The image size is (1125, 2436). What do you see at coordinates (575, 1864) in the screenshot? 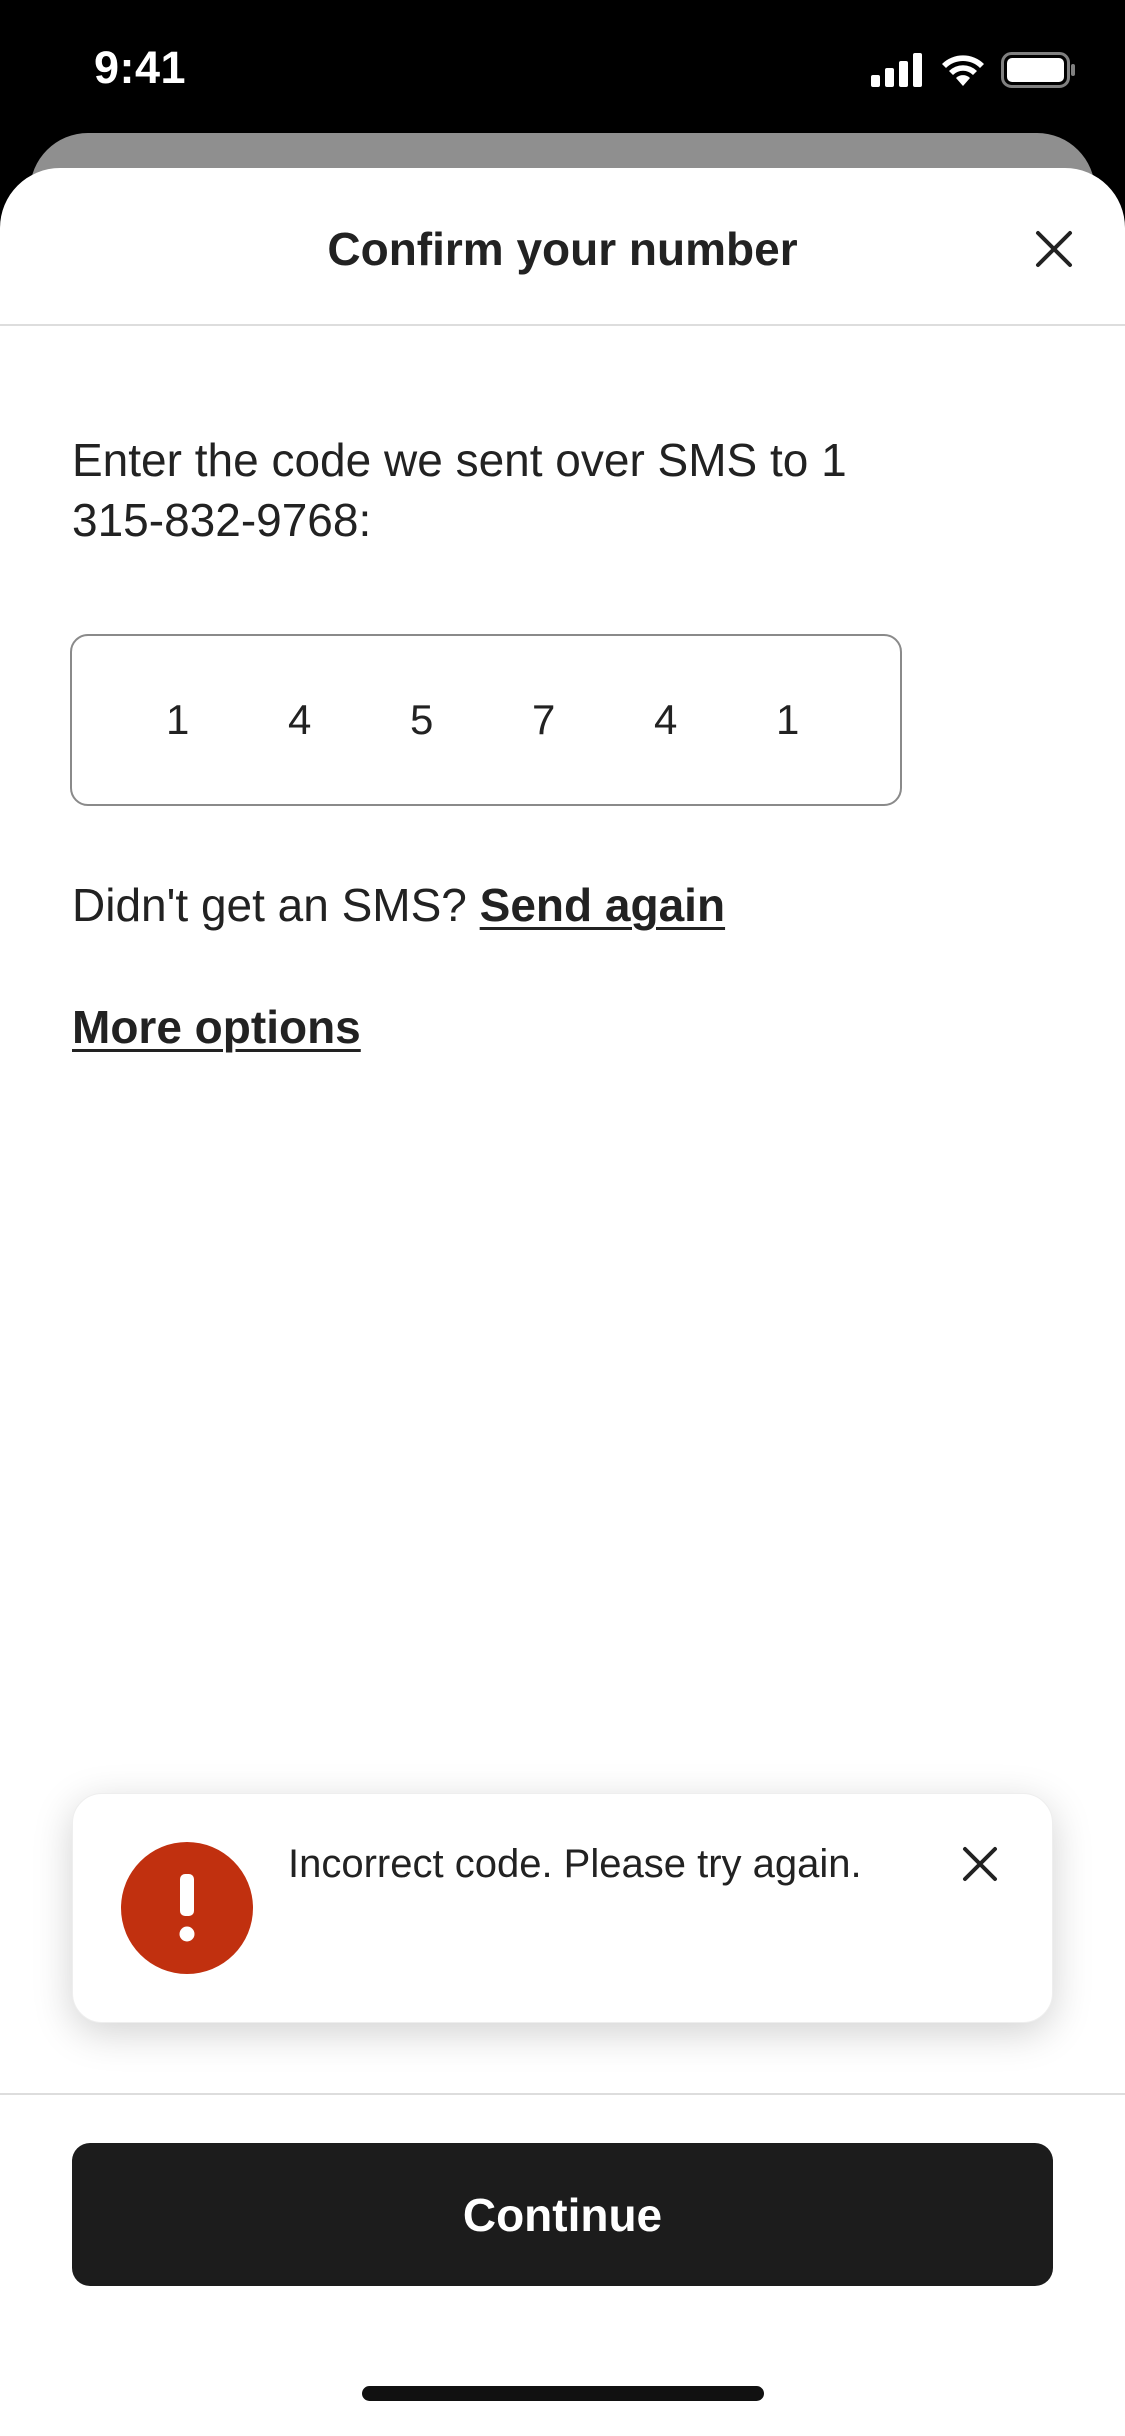
I see `error-message: Incorrect code. Please try again.` at bounding box center [575, 1864].